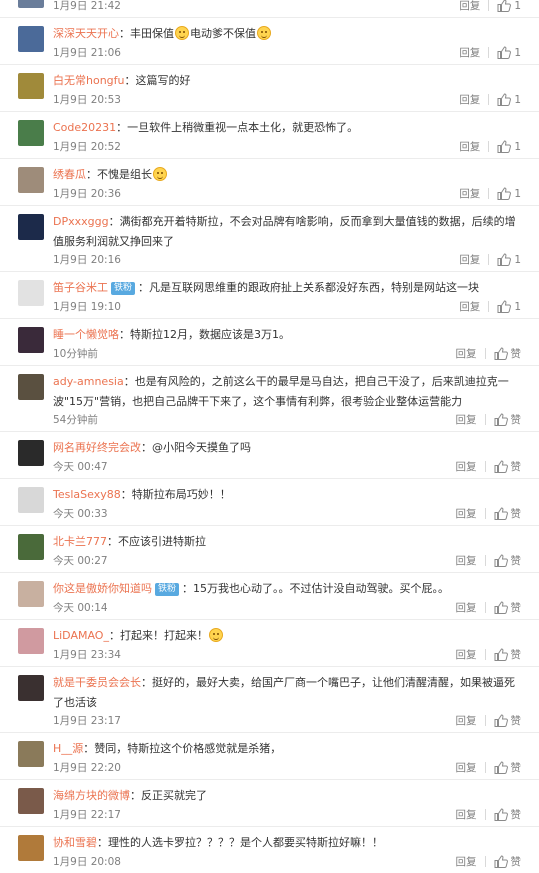  I want to click on username-link: 你这是傲娇你知道吗, so click(102, 588).